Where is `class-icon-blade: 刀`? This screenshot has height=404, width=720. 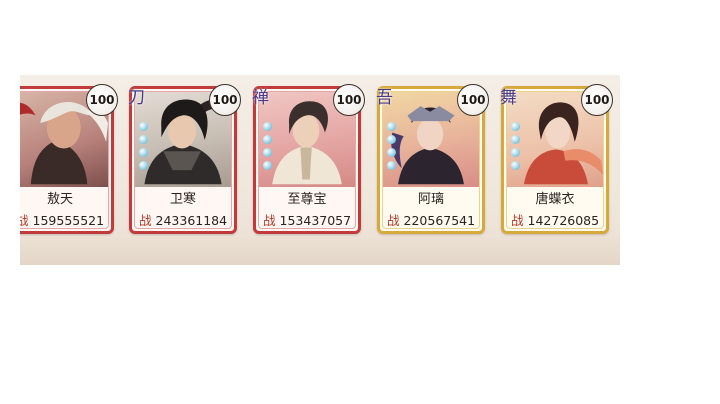 class-icon-blade: 刀 is located at coordinates (136, 98).